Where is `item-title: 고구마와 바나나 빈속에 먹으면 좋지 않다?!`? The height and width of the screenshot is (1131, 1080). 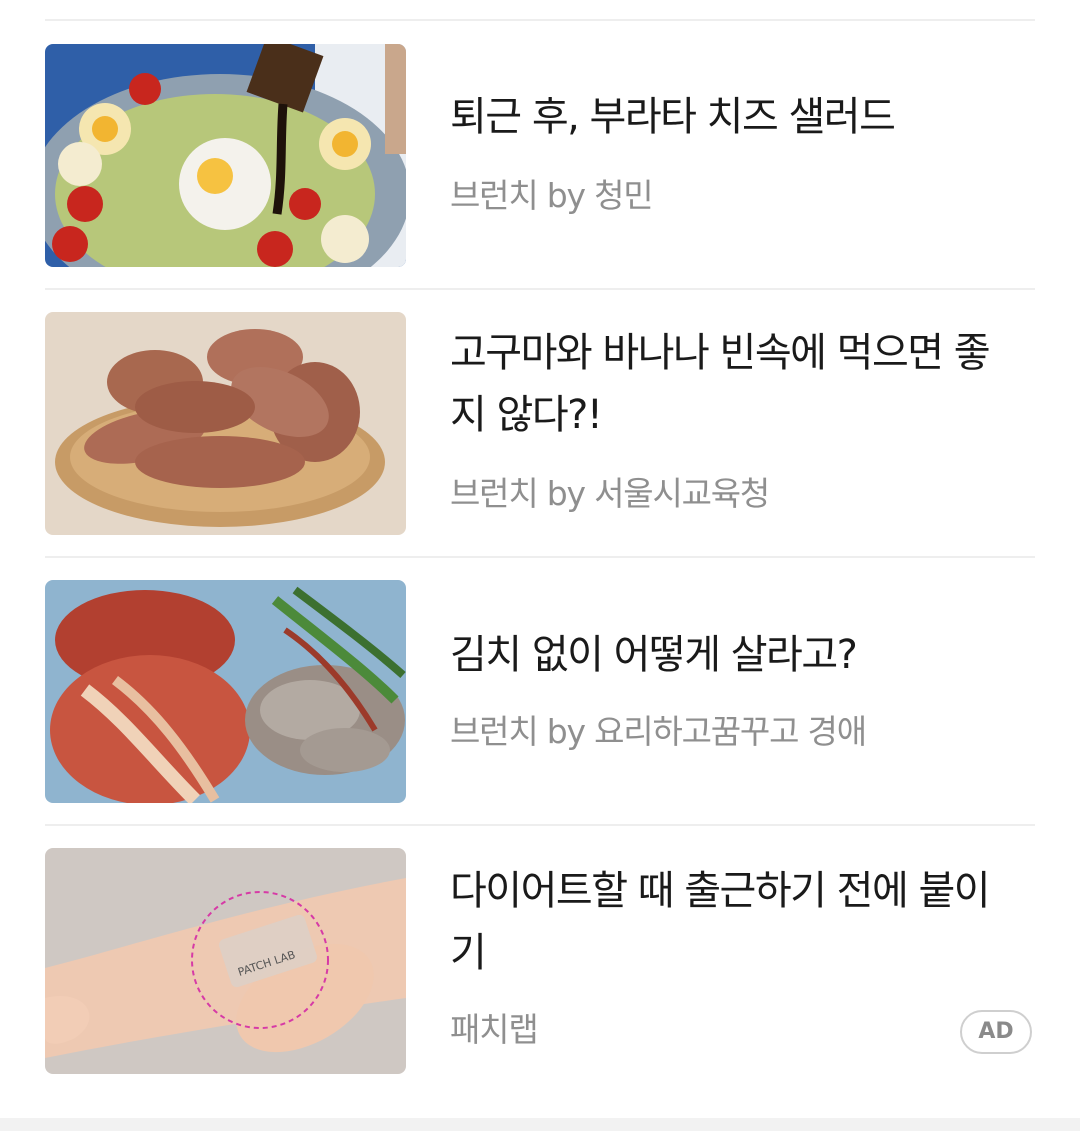
item-title: 고구마와 바나나 빈속에 먹으면 좋지 않다?! is located at coordinates (735, 384).